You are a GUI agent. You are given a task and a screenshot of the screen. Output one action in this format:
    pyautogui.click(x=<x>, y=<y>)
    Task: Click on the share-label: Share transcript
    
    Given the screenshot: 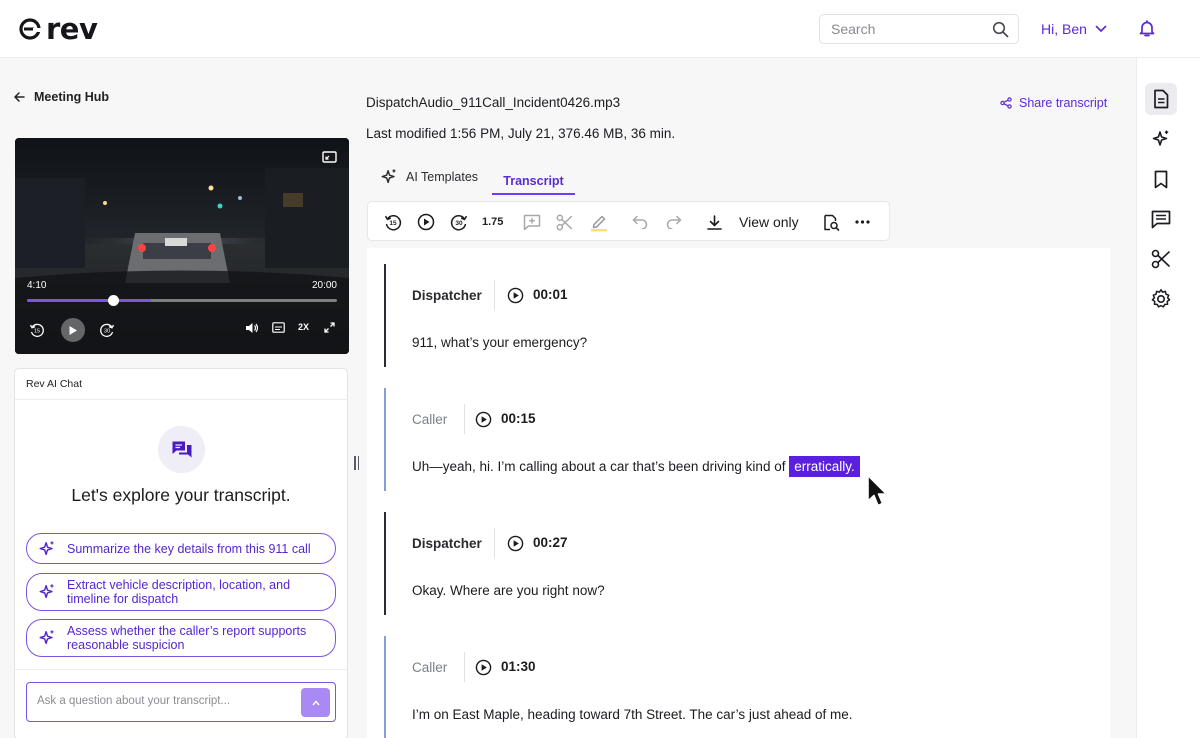 What is the action you would take?
    pyautogui.click(x=1063, y=103)
    